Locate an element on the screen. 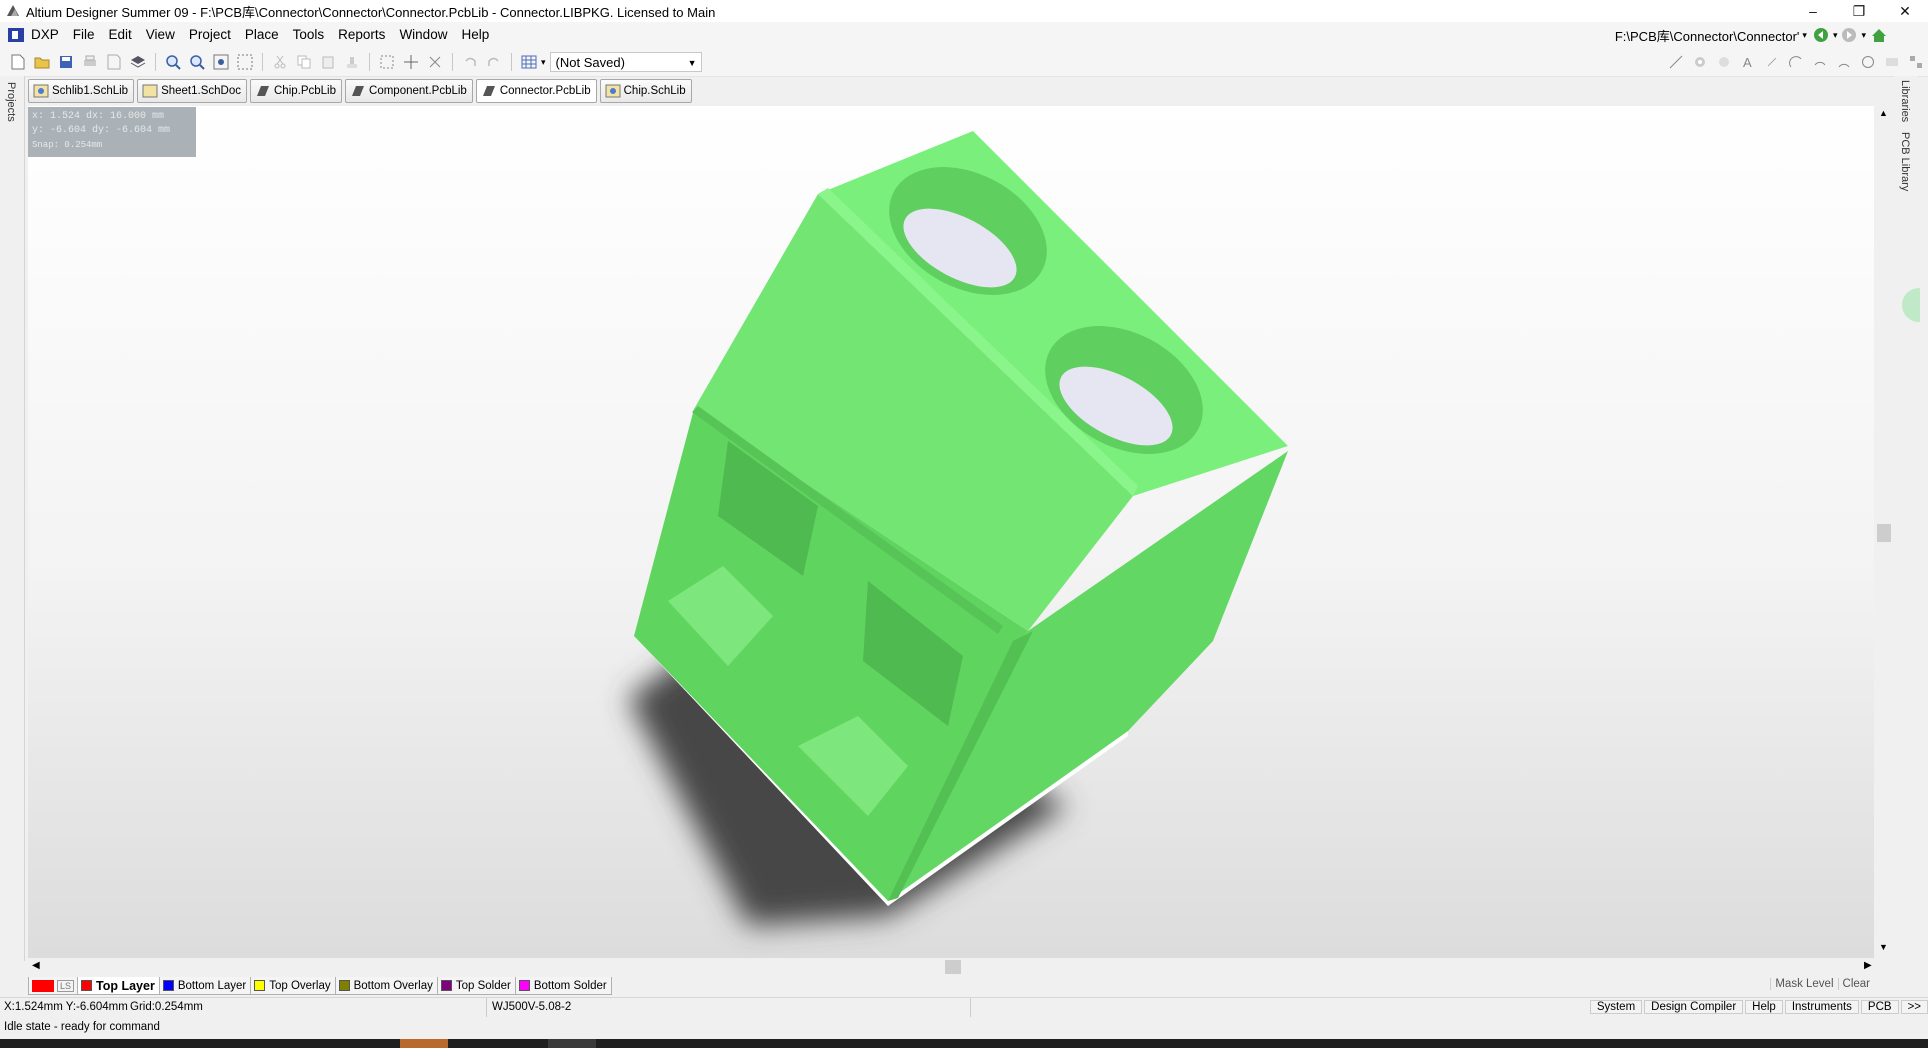 Image resolution: width=1928 pixels, height=1048 pixels. layer-tab-bottom-layer: Bottom Layer is located at coordinates (205, 986).